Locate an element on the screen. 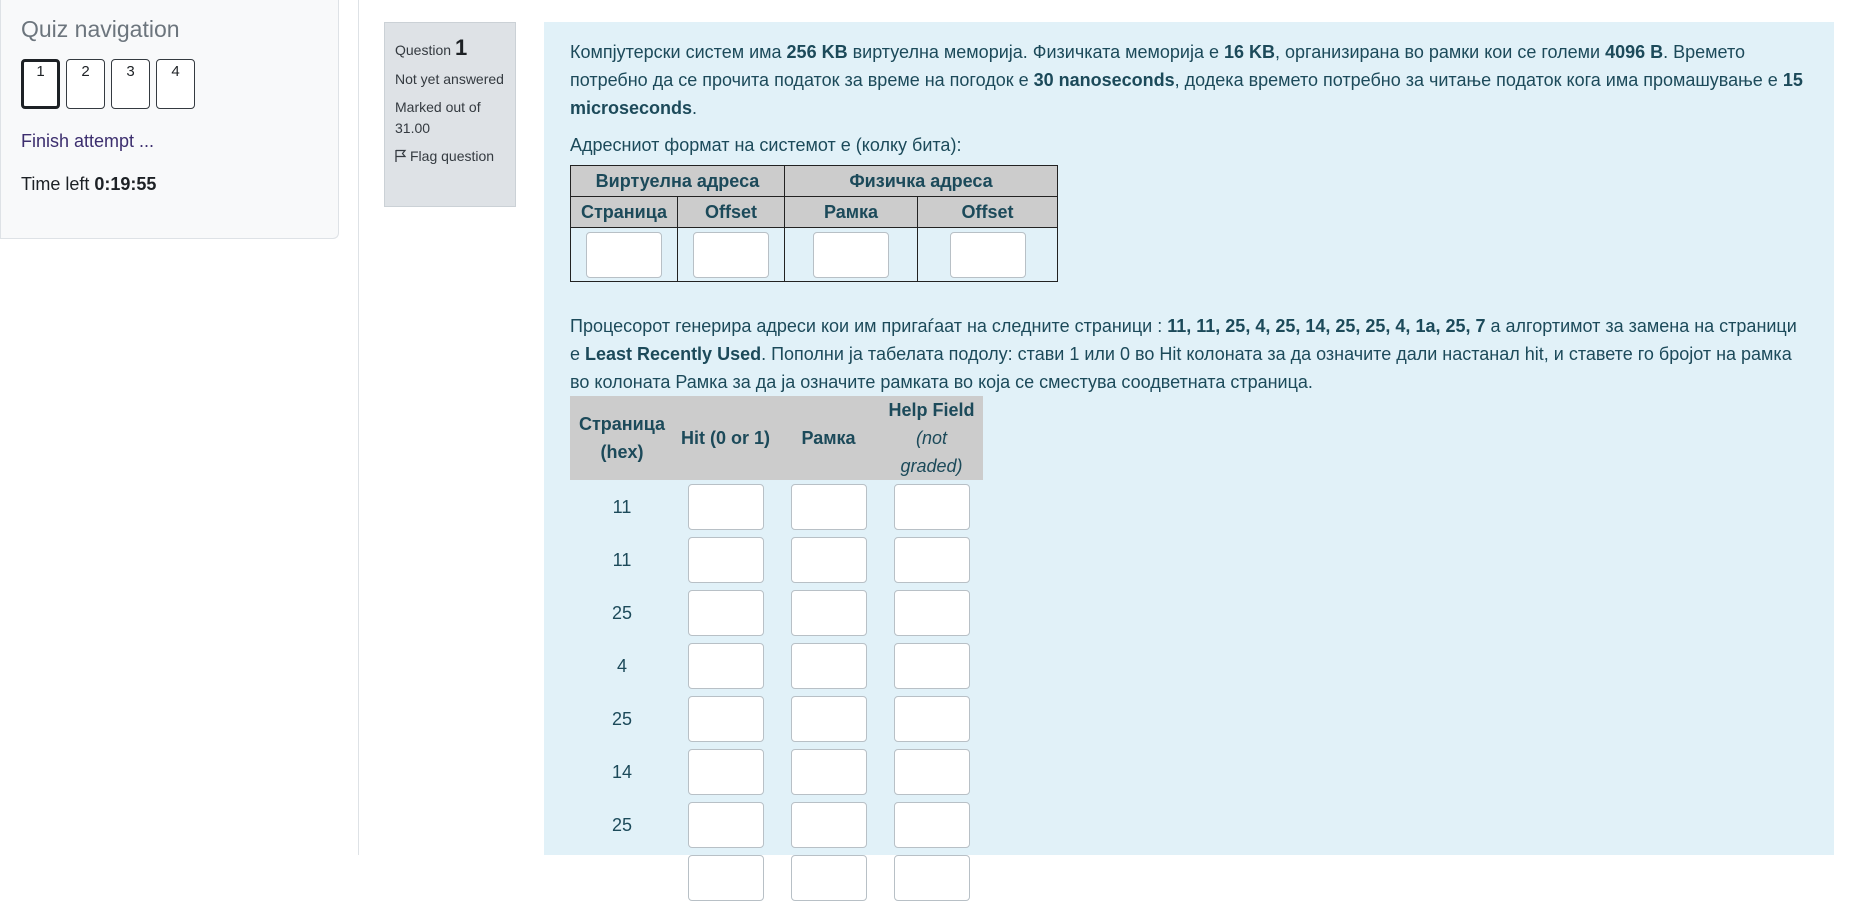  page-hex-header: Страница (hex) is located at coordinates (622, 438).